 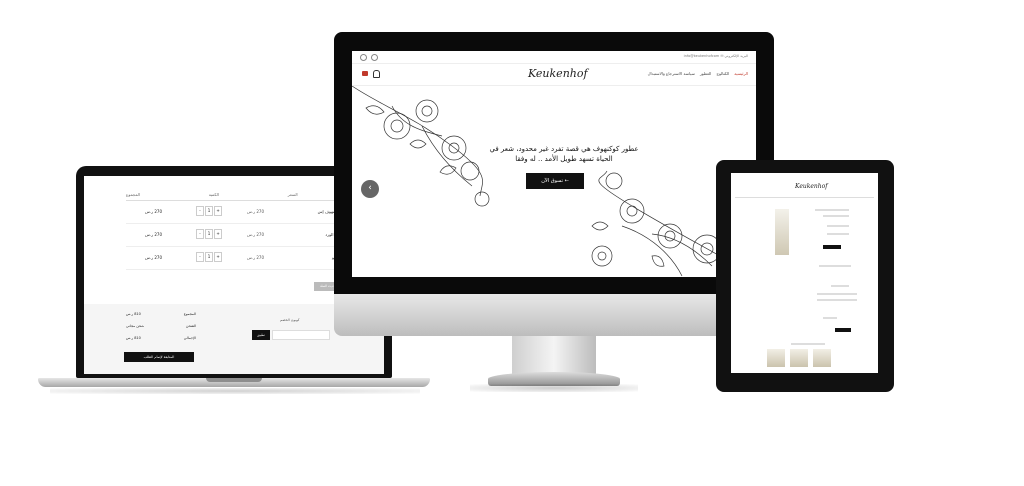 What do you see at coordinates (558, 73) in the screenshot?
I see `logo: Keukenhof` at bounding box center [558, 73].